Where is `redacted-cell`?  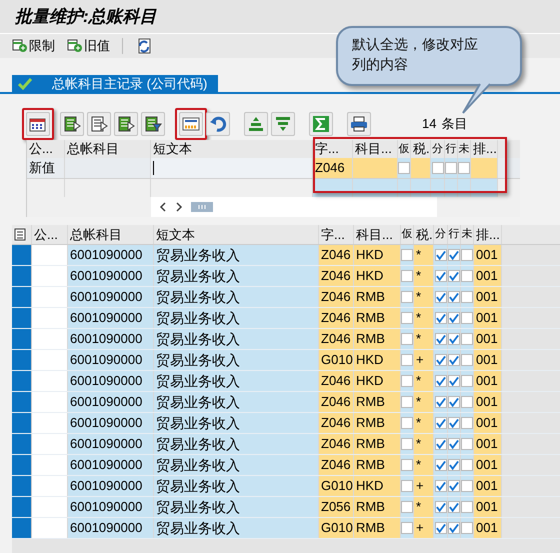
redacted-cell is located at coordinates (50, 360).